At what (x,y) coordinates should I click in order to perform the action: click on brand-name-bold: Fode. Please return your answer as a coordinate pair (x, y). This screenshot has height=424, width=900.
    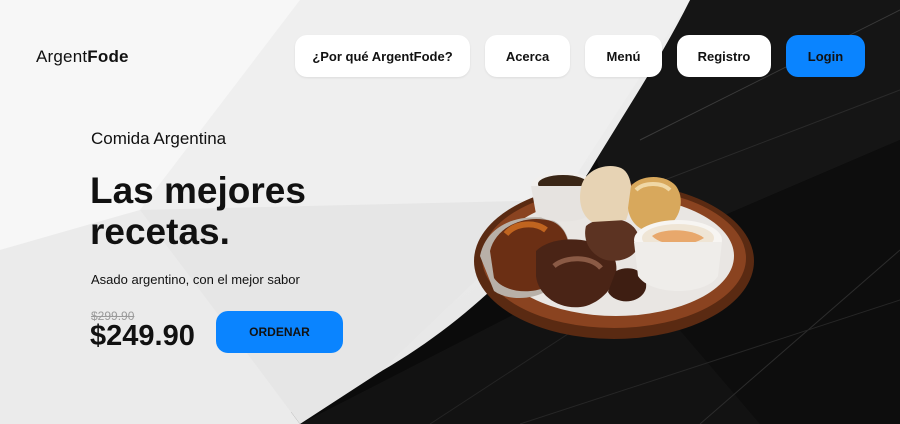
    Looking at the image, I should click on (108, 56).